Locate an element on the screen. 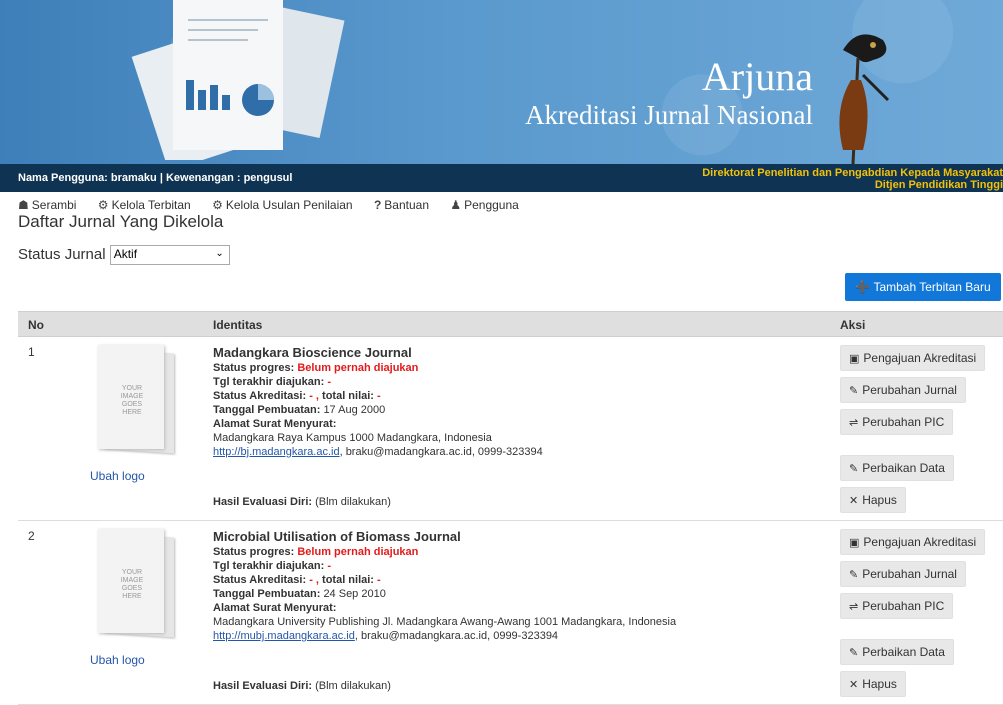 This screenshot has height=705, width=1003. status-label: Status Jurnal is located at coordinates (62, 254).